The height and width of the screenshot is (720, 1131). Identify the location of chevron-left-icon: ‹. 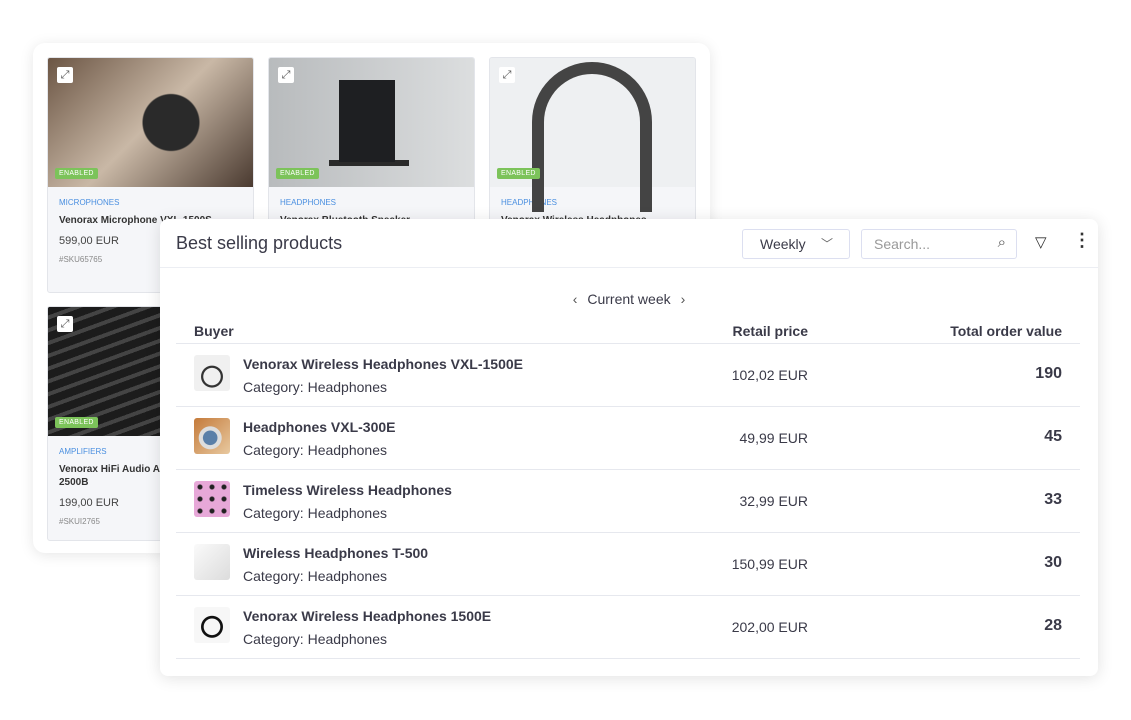
(575, 299).